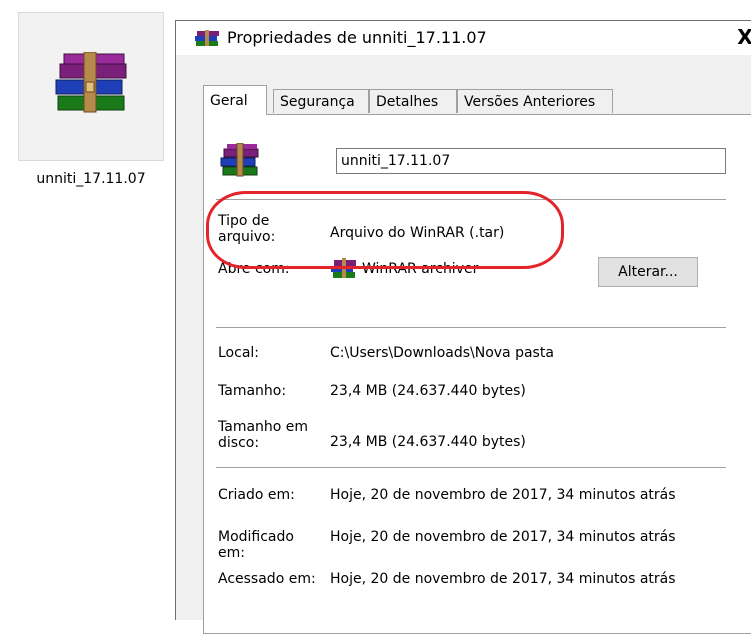 This screenshot has width=751, height=634. What do you see at coordinates (239, 353) in the screenshot?
I see `local-label: Local:` at bounding box center [239, 353].